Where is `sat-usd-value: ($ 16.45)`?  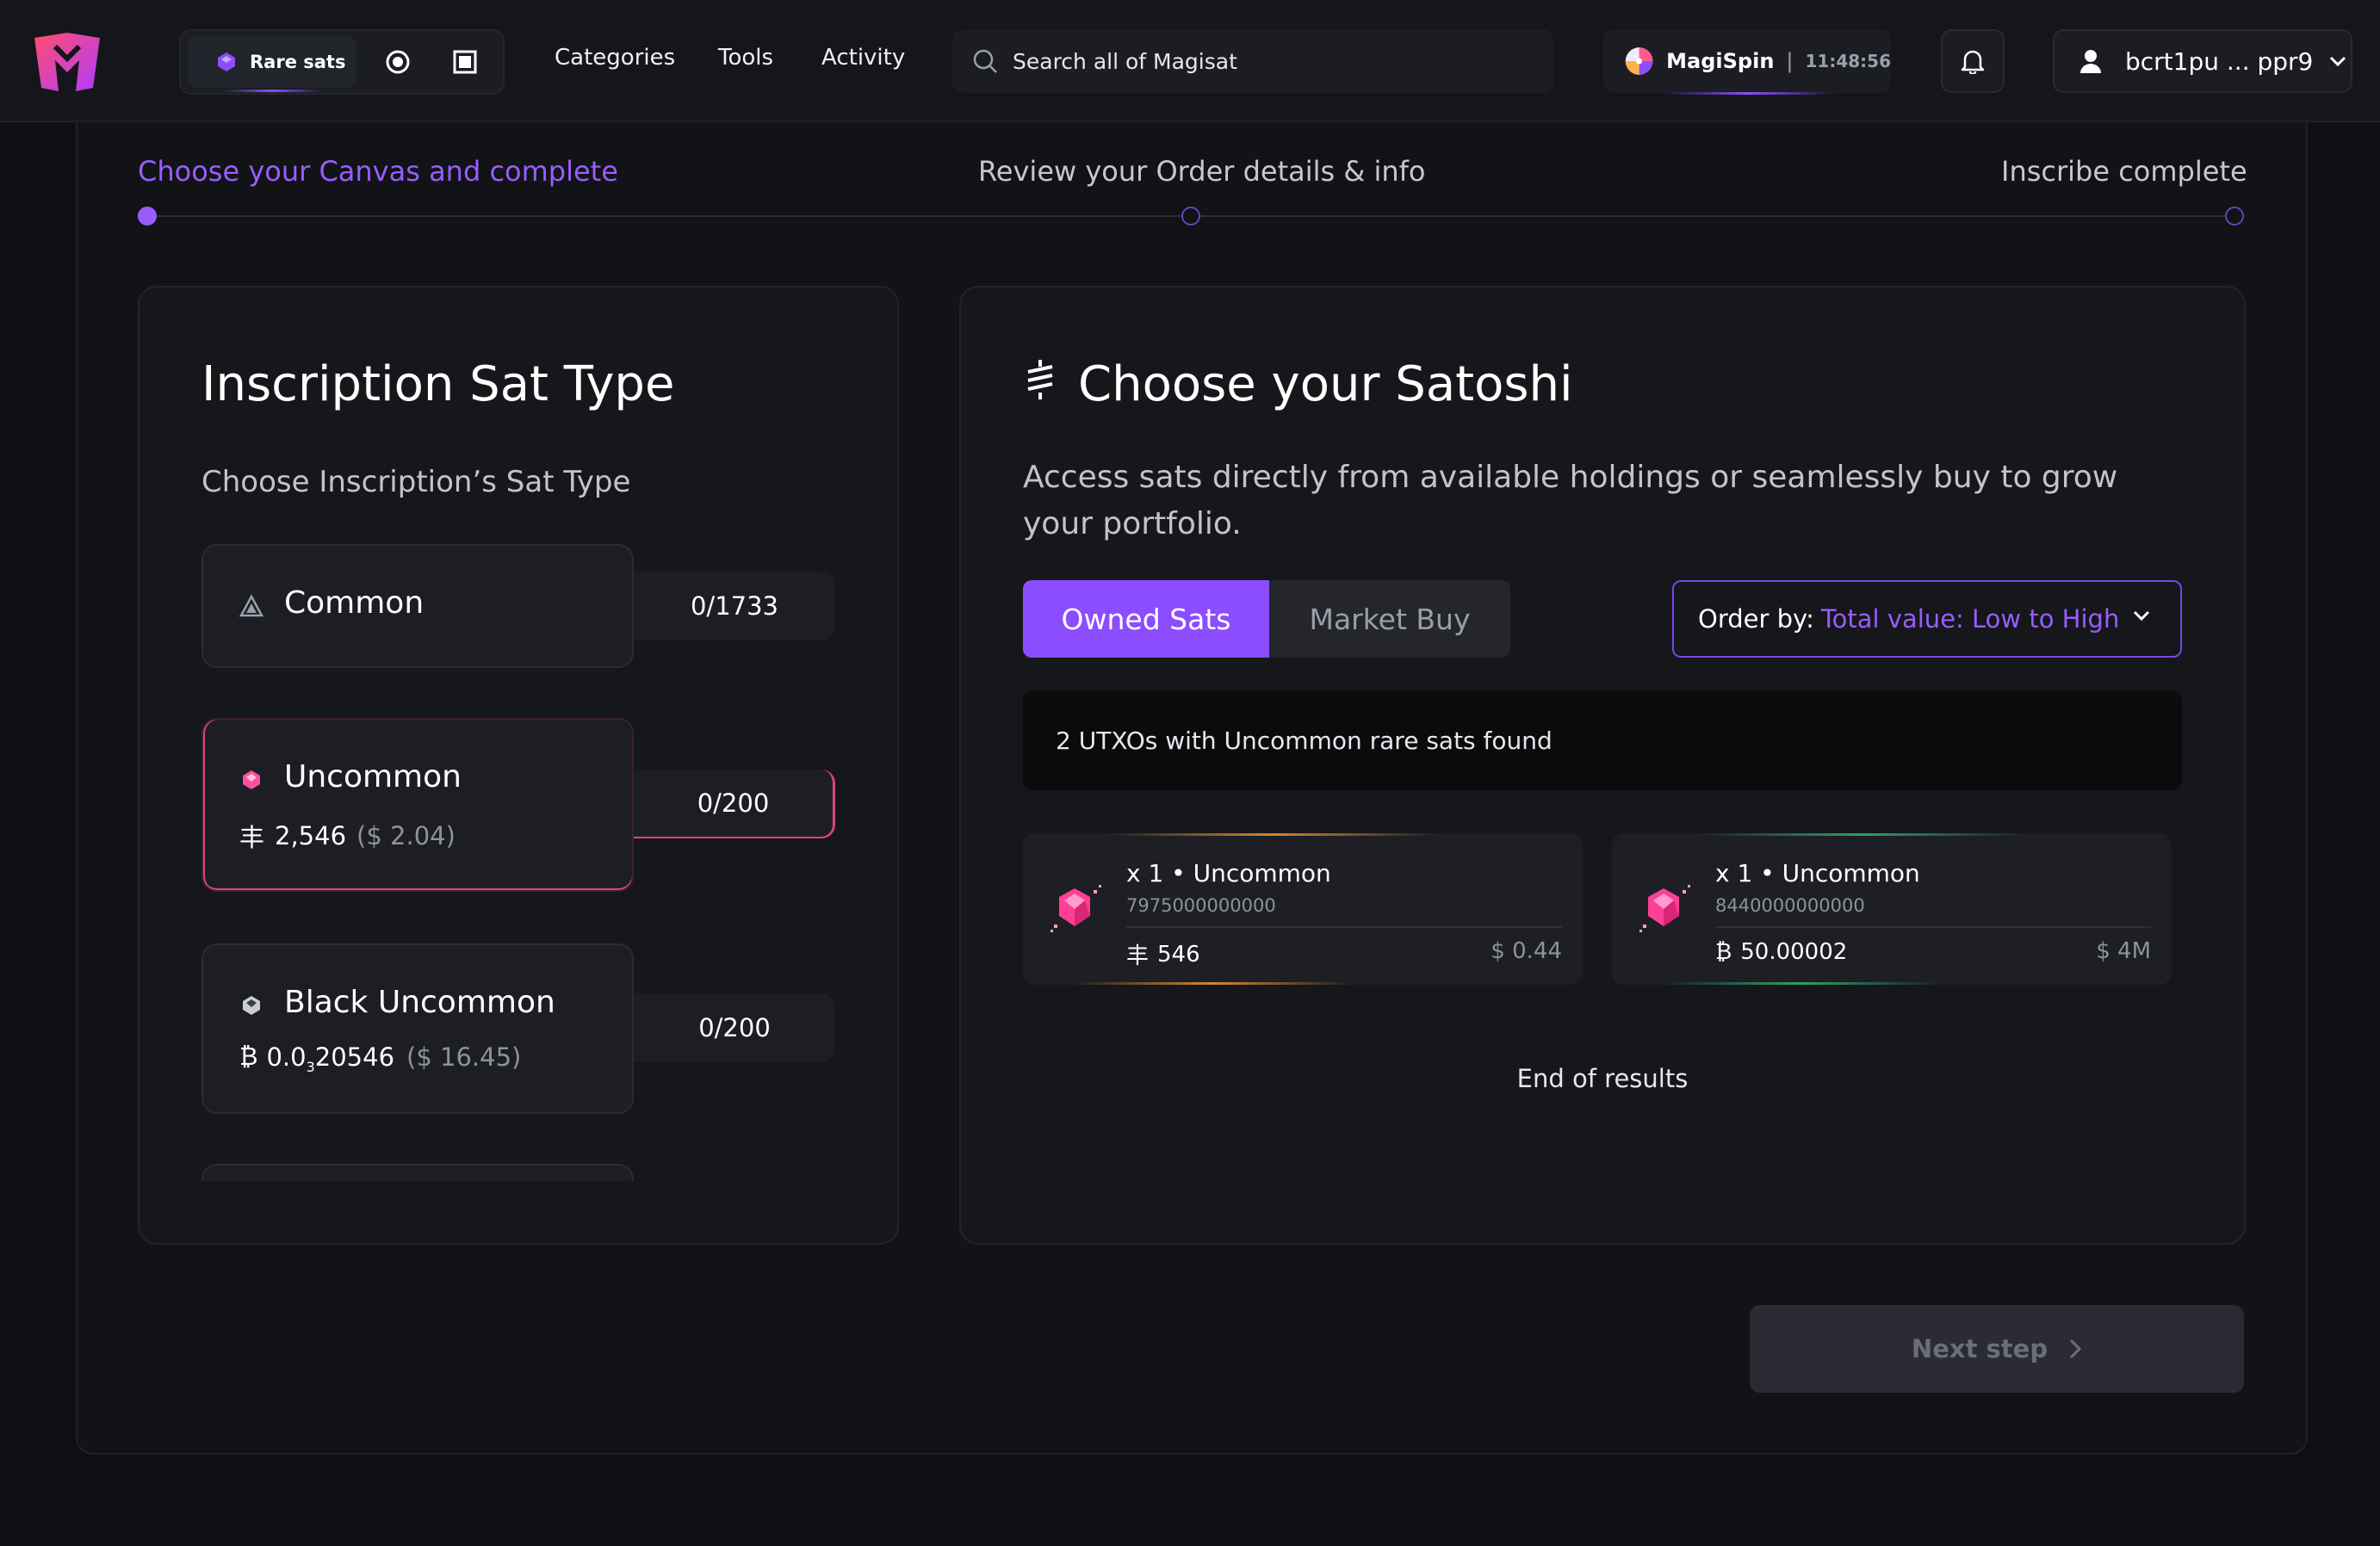
sat-usd-value: ($ 16.45) is located at coordinates (464, 1057).